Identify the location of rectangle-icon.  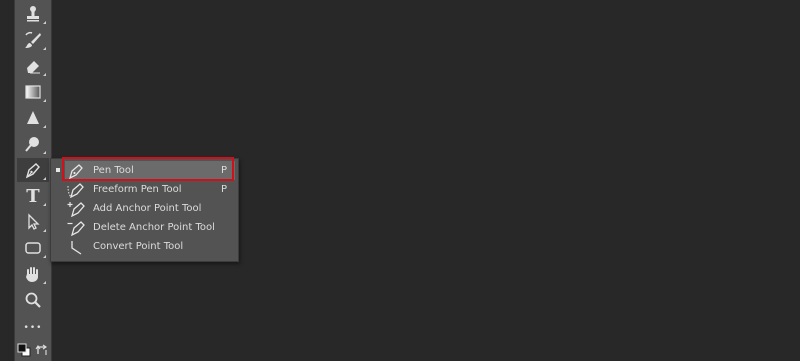
(33, 248).